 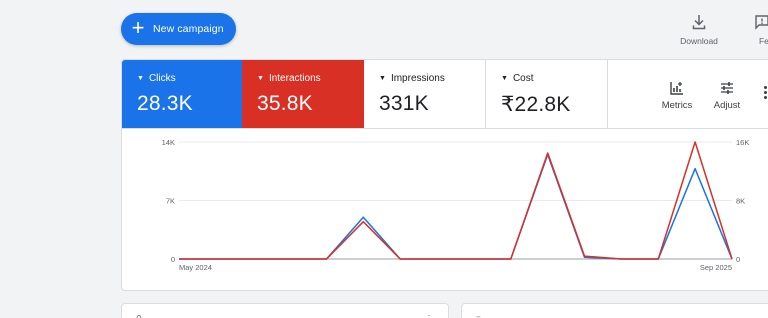 What do you see at coordinates (727, 88) in the screenshot?
I see `adjust-icon` at bounding box center [727, 88].